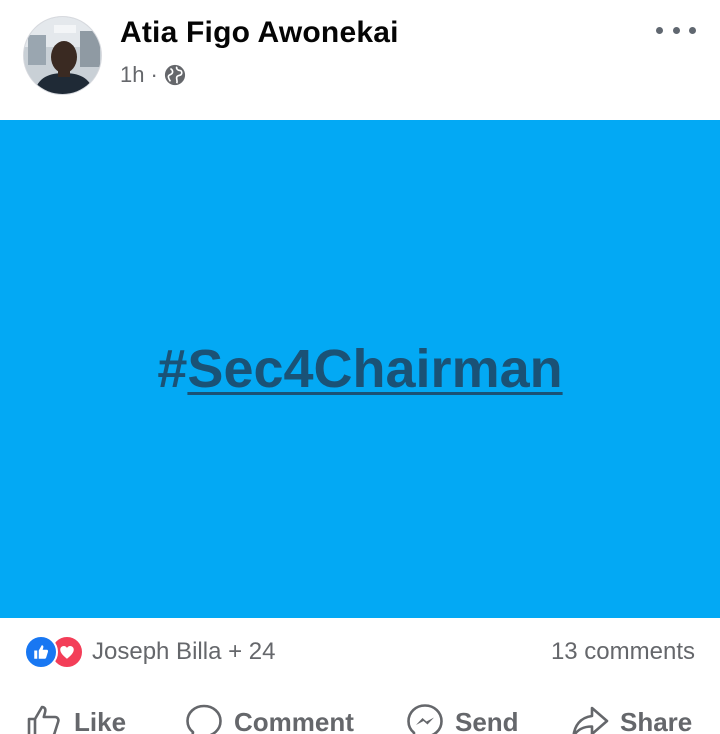  I want to click on like-button: Like, so click(75, 718).